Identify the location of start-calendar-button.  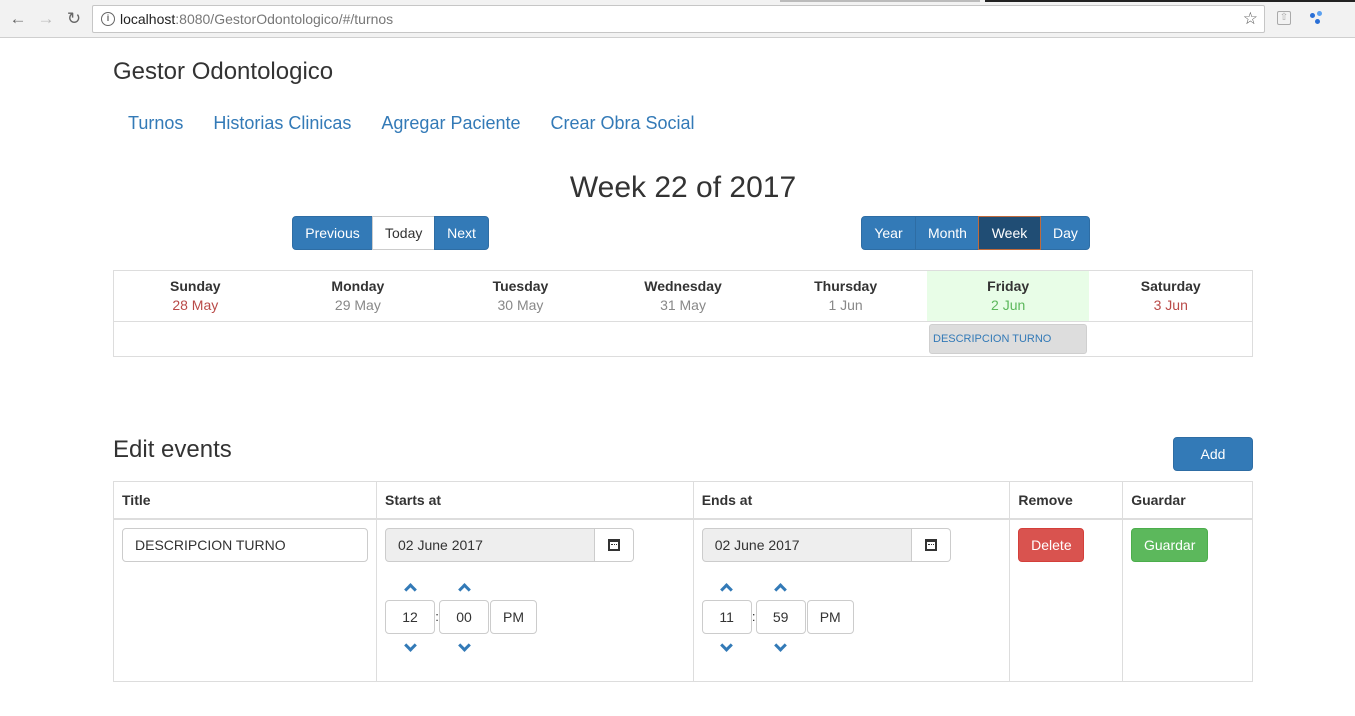
(614, 544).